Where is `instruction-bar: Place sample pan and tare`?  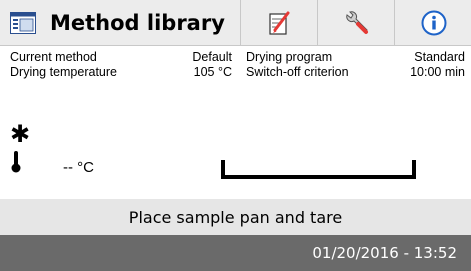 instruction-bar: Place sample pan and tare is located at coordinates (235, 217).